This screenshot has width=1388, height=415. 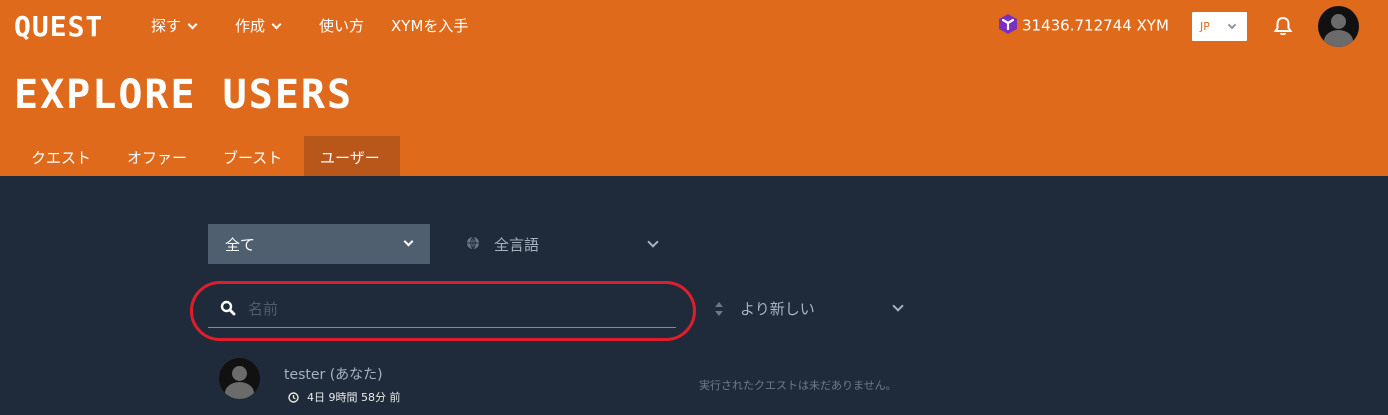 What do you see at coordinates (517, 245) in the screenshot?
I see `language-filter-value: 全言語` at bounding box center [517, 245].